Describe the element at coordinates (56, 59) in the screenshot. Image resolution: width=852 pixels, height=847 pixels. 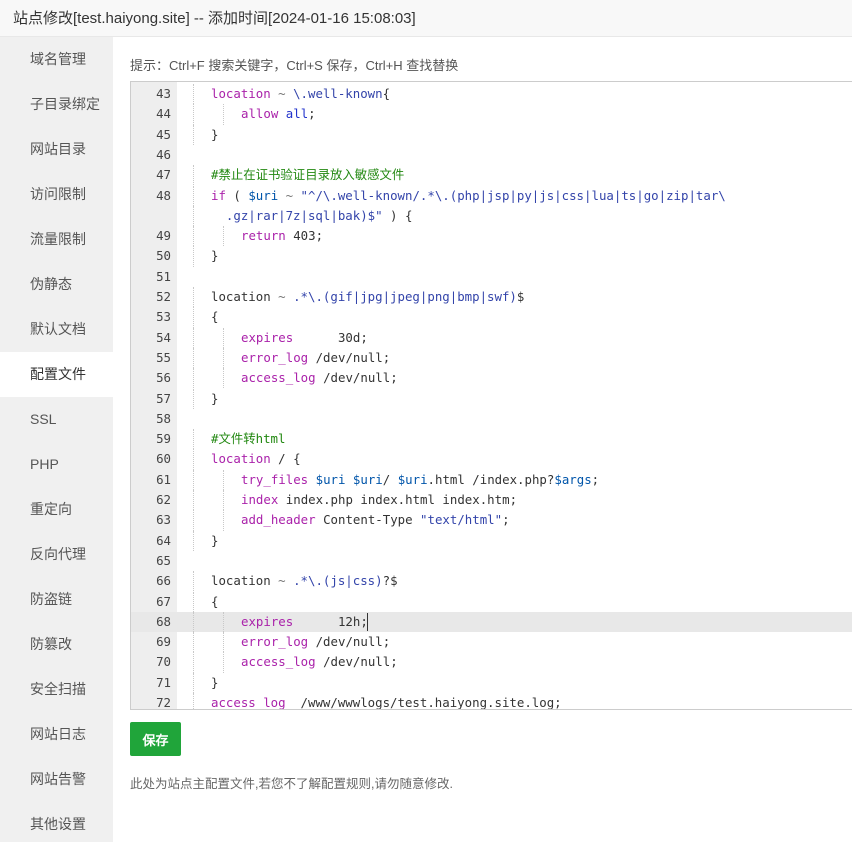
I see `sidebar-item-domain: 域名管理` at that location.